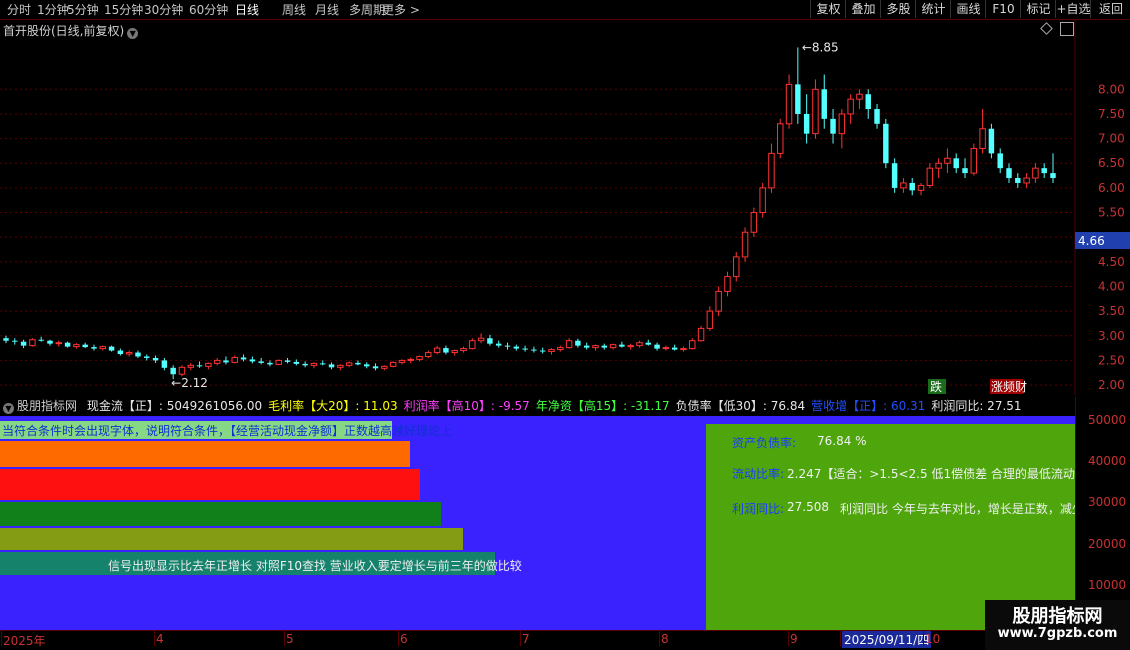  What do you see at coordinates (208, 9) in the screenshot?
I see `toolbar-item-5: 60分钟` at bounding box center [208, 9].